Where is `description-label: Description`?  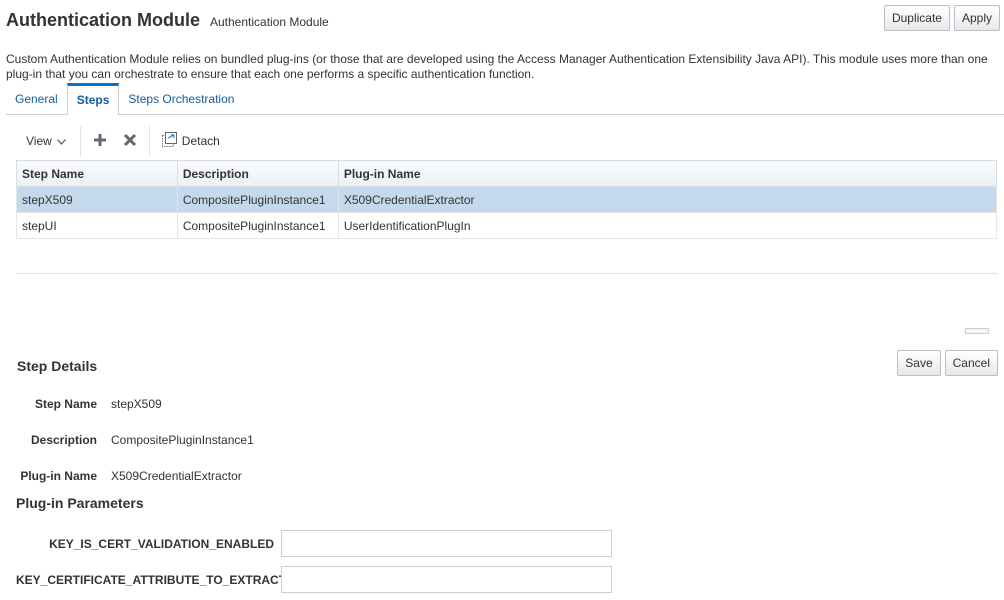
description-label: Description is located at coordinates (63, 440).